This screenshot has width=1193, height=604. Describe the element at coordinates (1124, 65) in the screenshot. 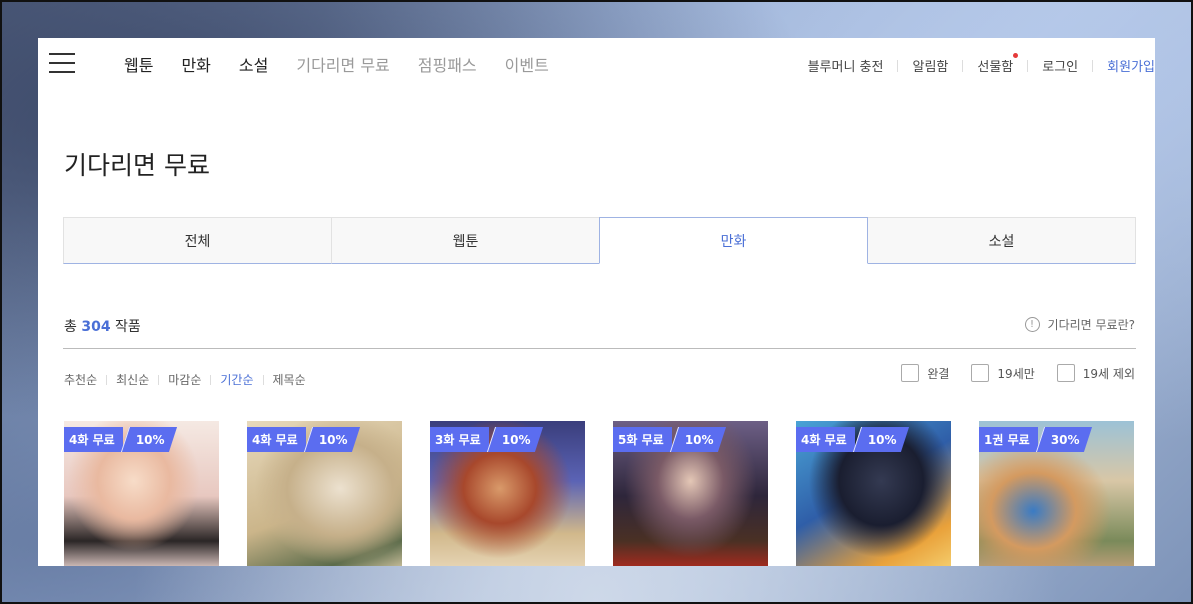

I see `signup-link: 회원가입` at that location.